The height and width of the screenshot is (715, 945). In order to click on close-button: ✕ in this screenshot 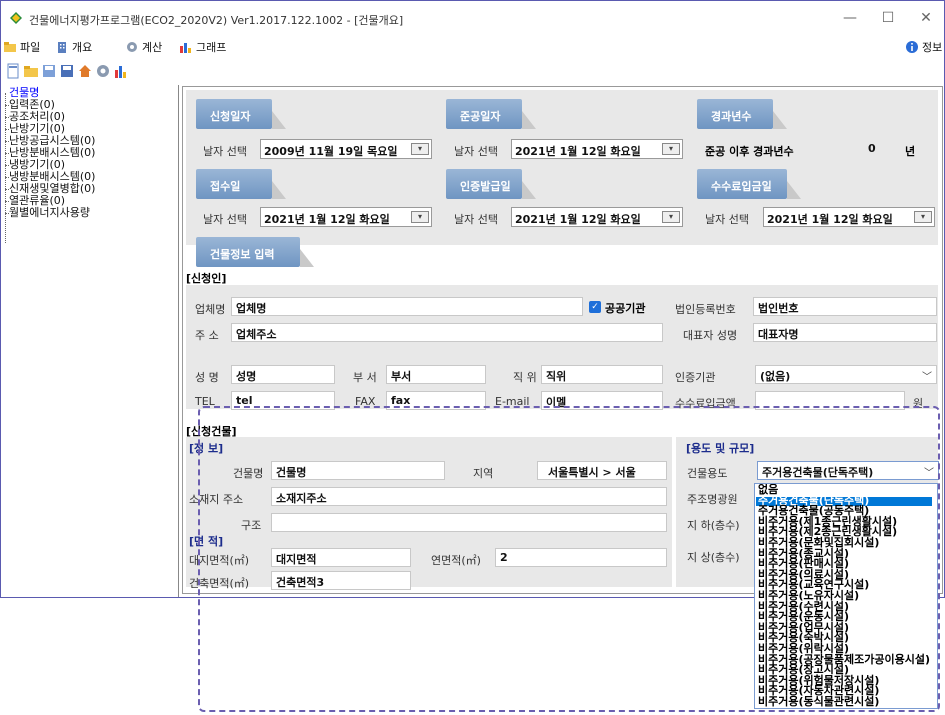, I will do `click(926, 18)`.